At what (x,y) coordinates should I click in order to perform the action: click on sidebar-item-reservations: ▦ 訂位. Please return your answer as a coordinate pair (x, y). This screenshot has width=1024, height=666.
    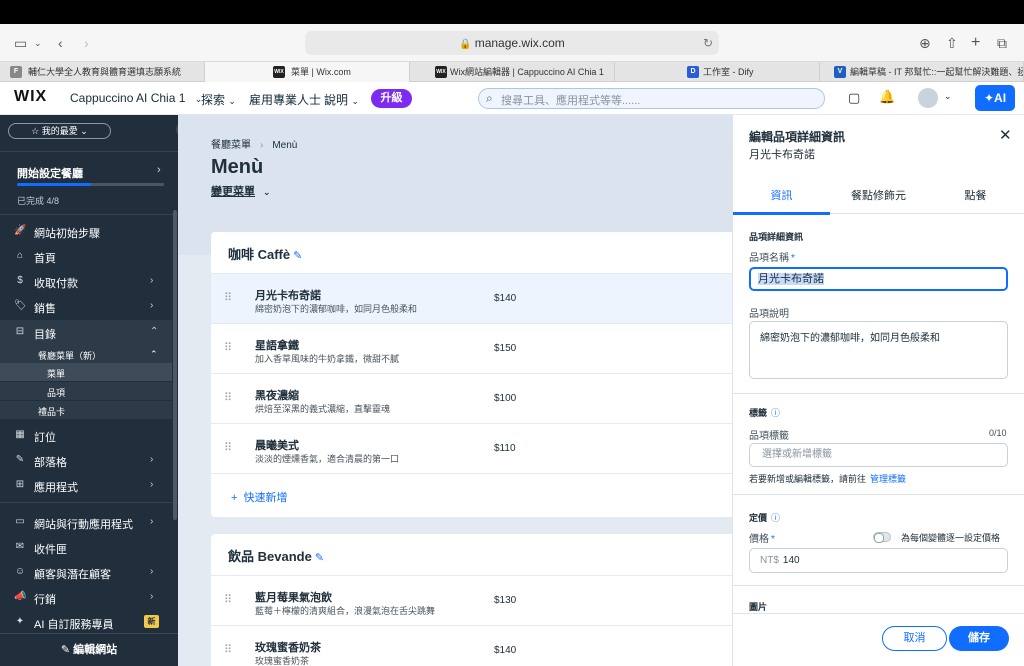
    Looking at the image, I should click on (86, 435).